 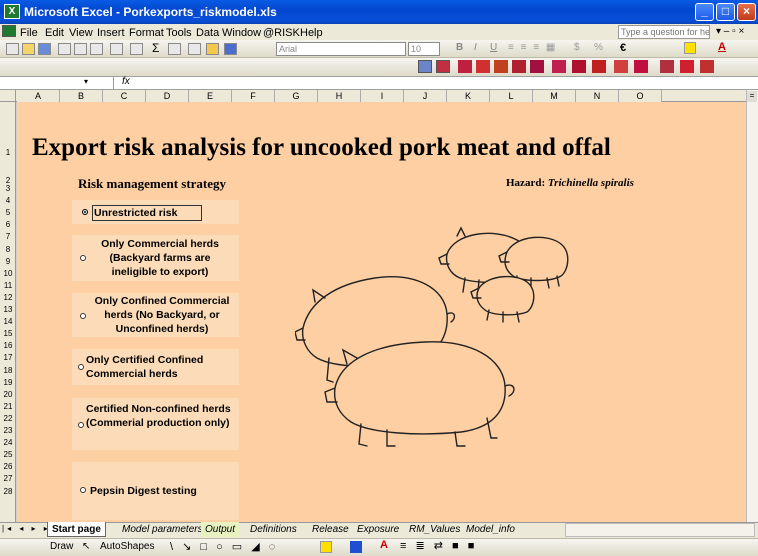 I want to click on menu-tools: Tools, so click(x=179, y=33).